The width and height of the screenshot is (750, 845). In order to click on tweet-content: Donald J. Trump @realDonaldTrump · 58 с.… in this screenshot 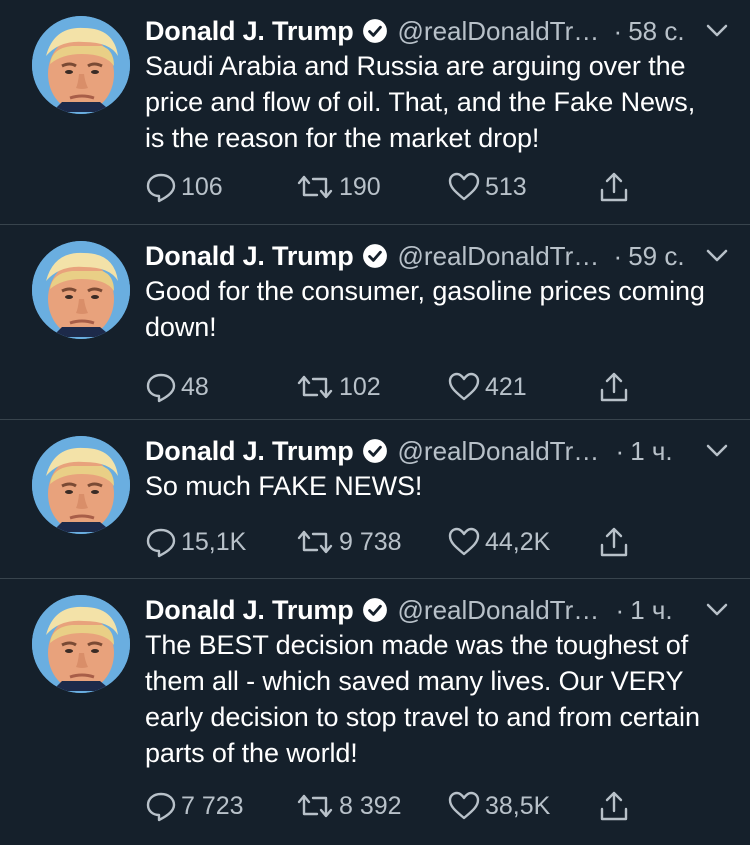, I will do `click(437, 84)`.